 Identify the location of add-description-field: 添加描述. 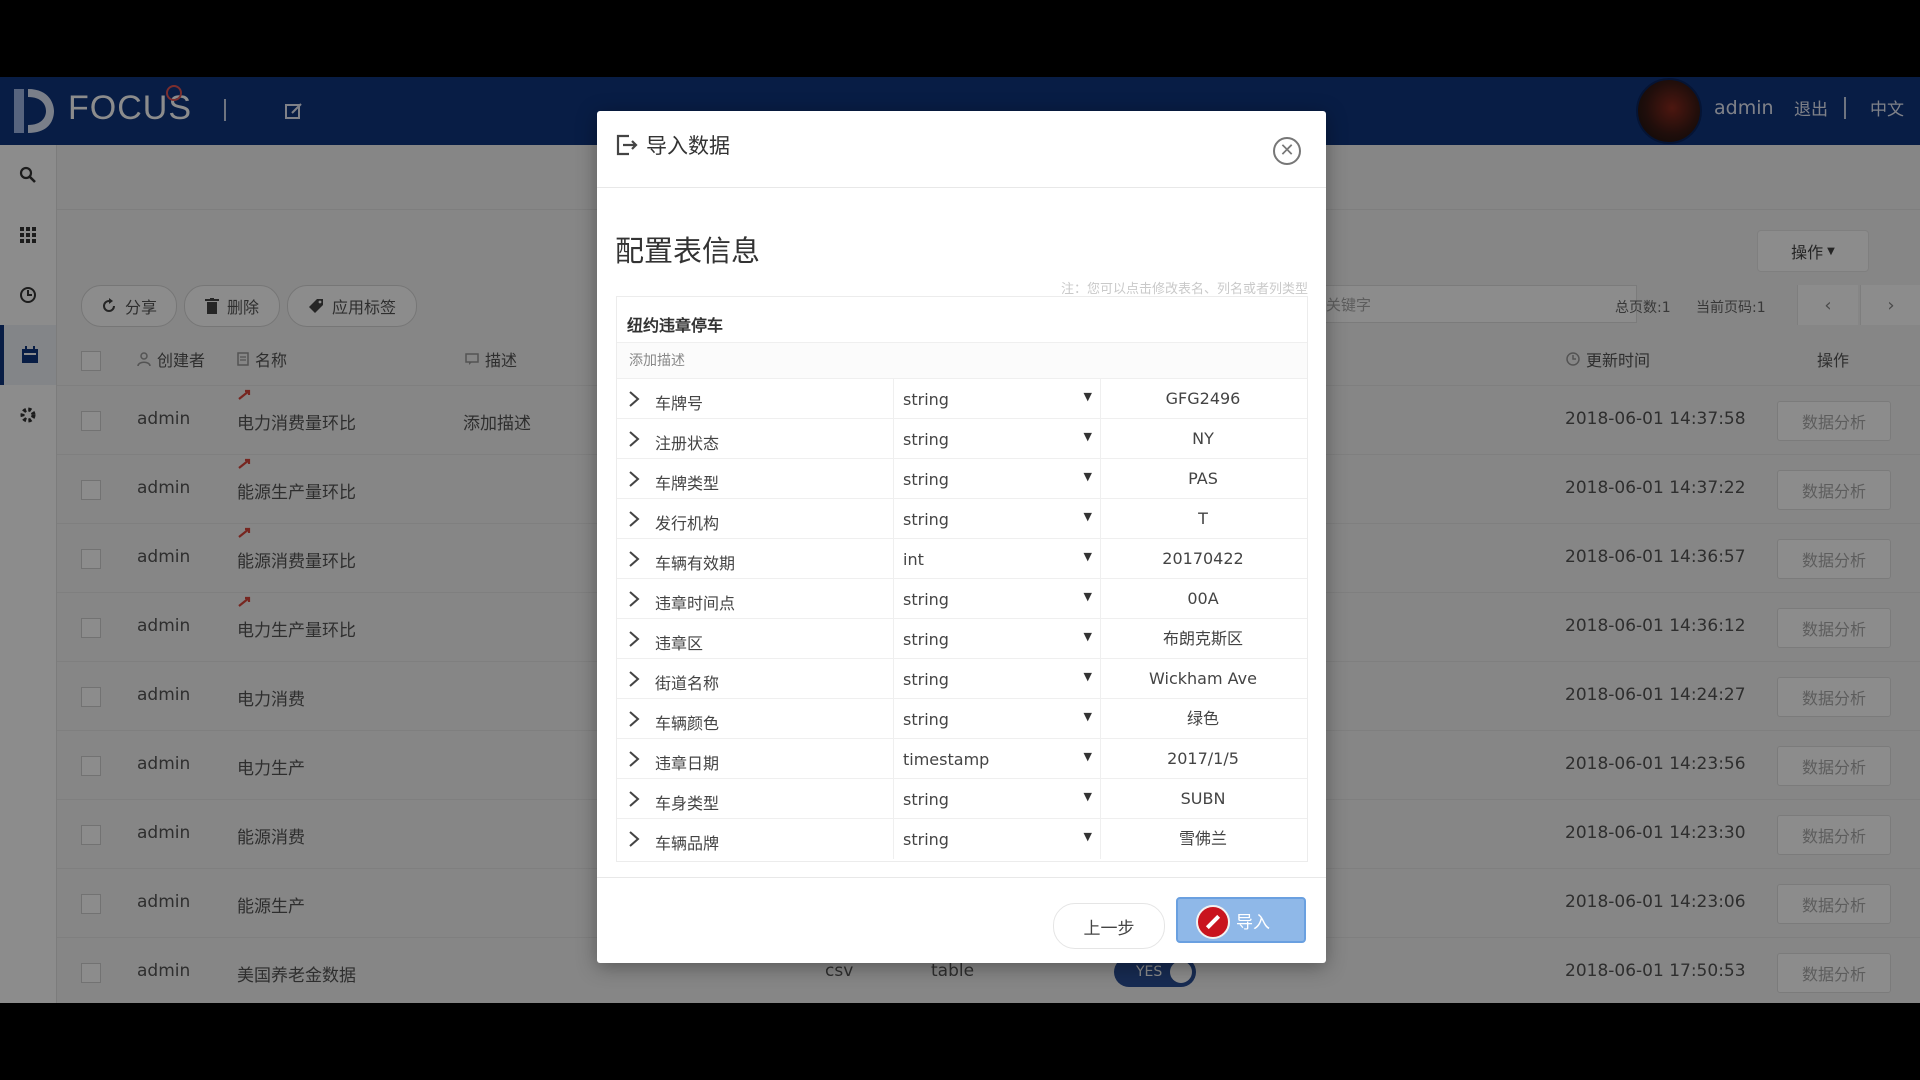
(962, 360).